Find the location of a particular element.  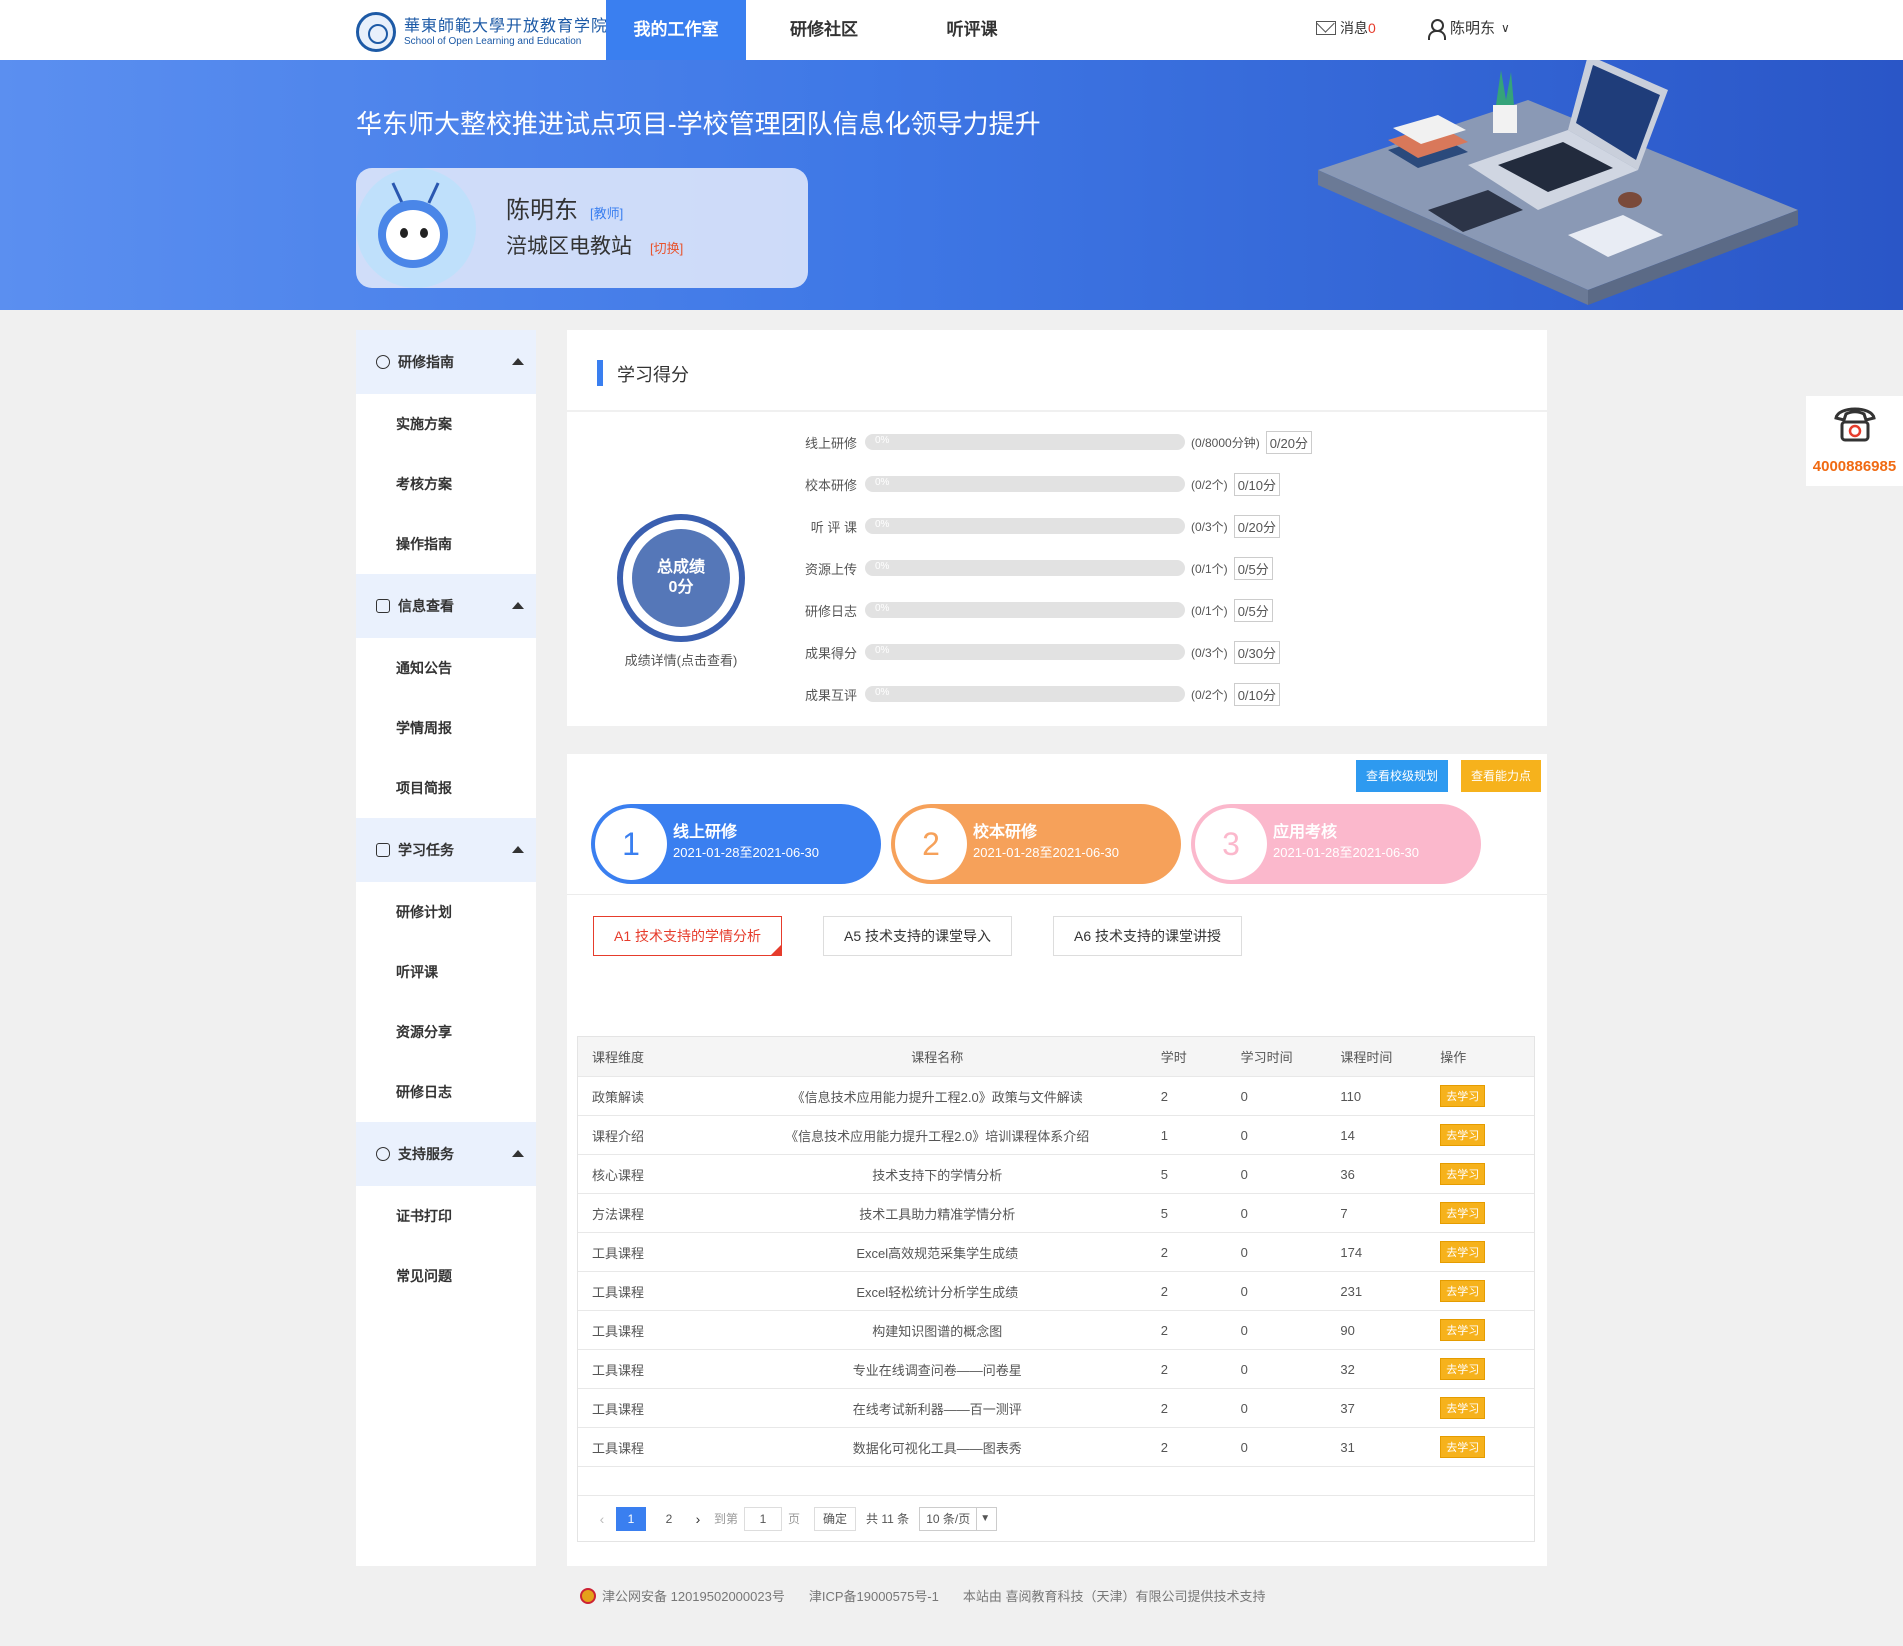

view-school-plan-button: 查看校级规划 is located at coordinates (1402, 776).